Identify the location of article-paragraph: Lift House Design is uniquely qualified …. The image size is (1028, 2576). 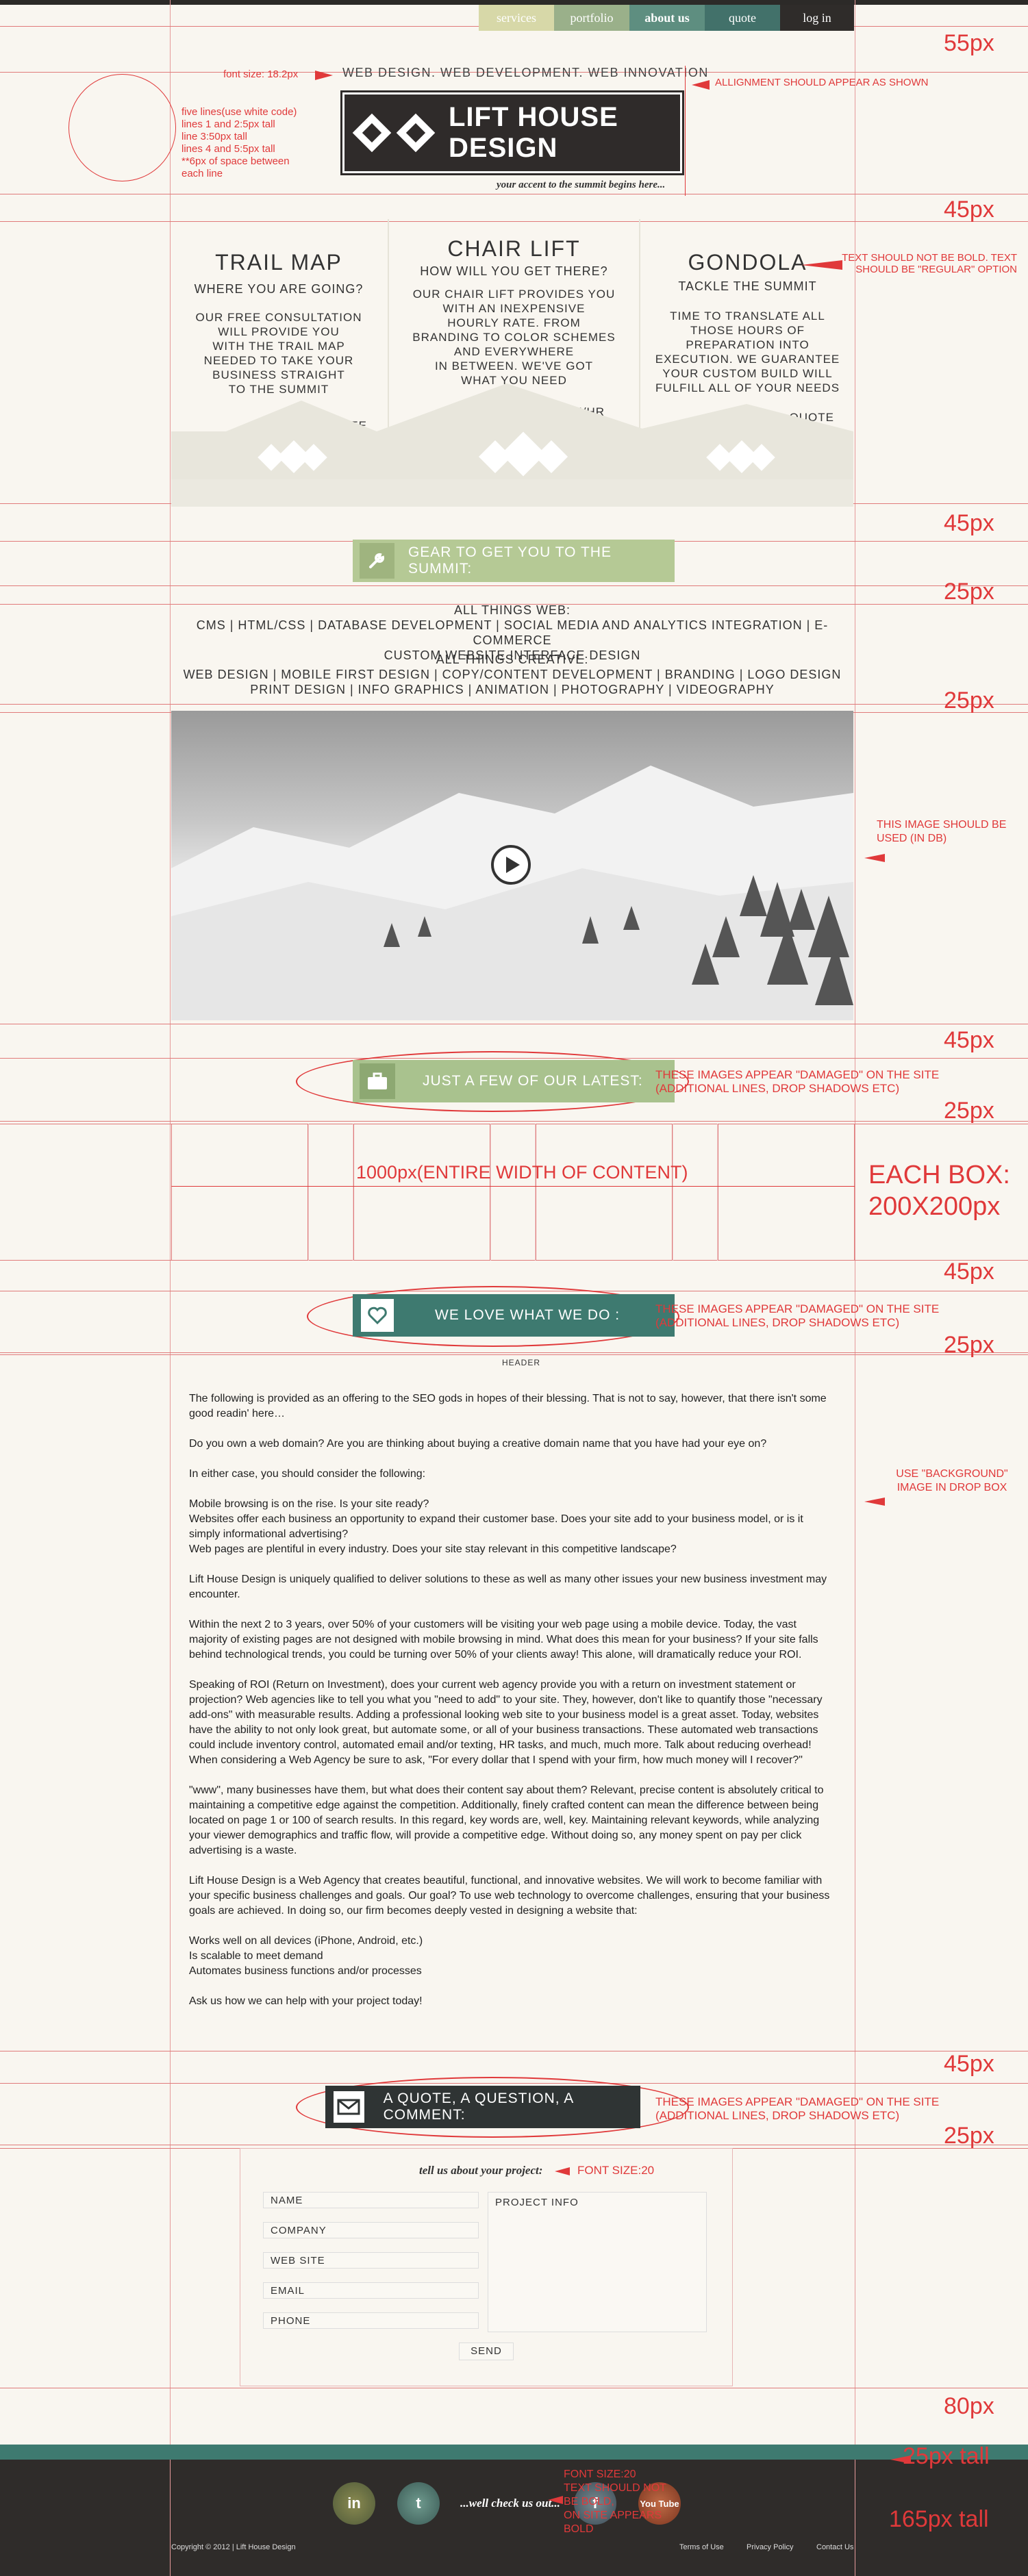
(508, 1587).